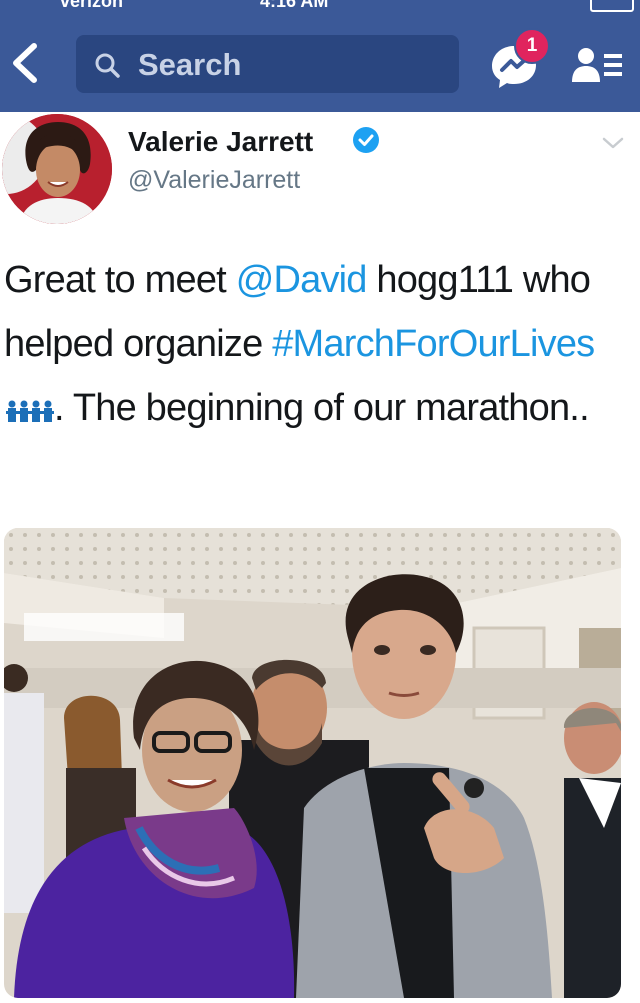  I want to click on tweet-text-part: . The beginning of our marathon.., so click(322, 408).